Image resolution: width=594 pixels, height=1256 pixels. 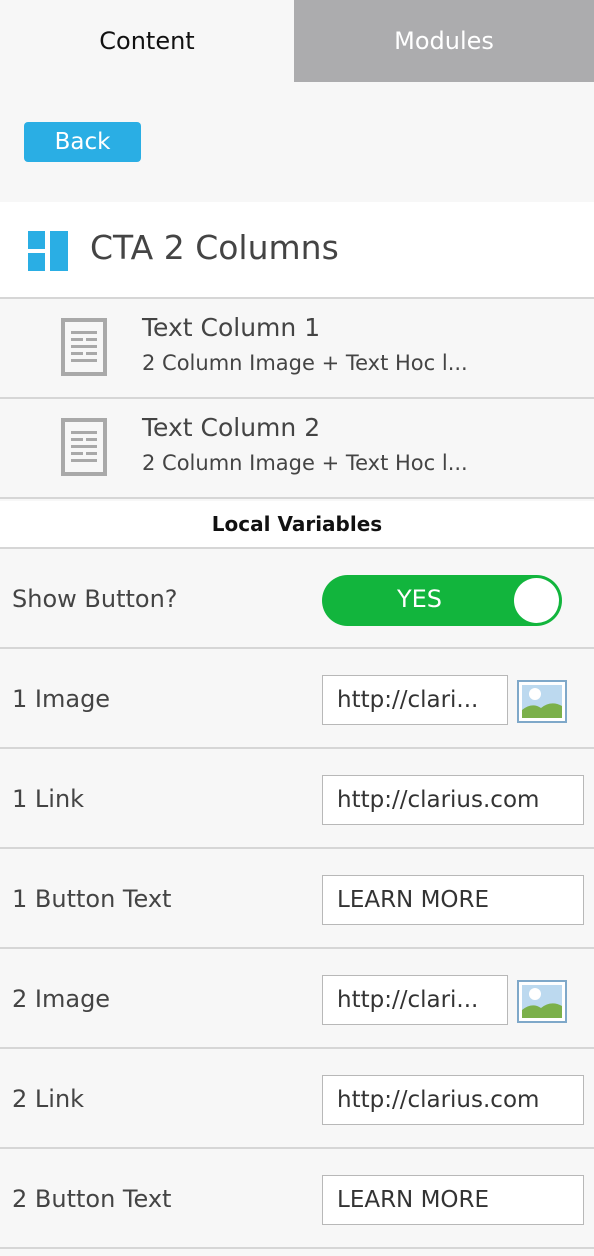 What do you see at coordinates (415, 700) in the screenshot?
I see `image-1-url-input` at bounding box center [415, 700].